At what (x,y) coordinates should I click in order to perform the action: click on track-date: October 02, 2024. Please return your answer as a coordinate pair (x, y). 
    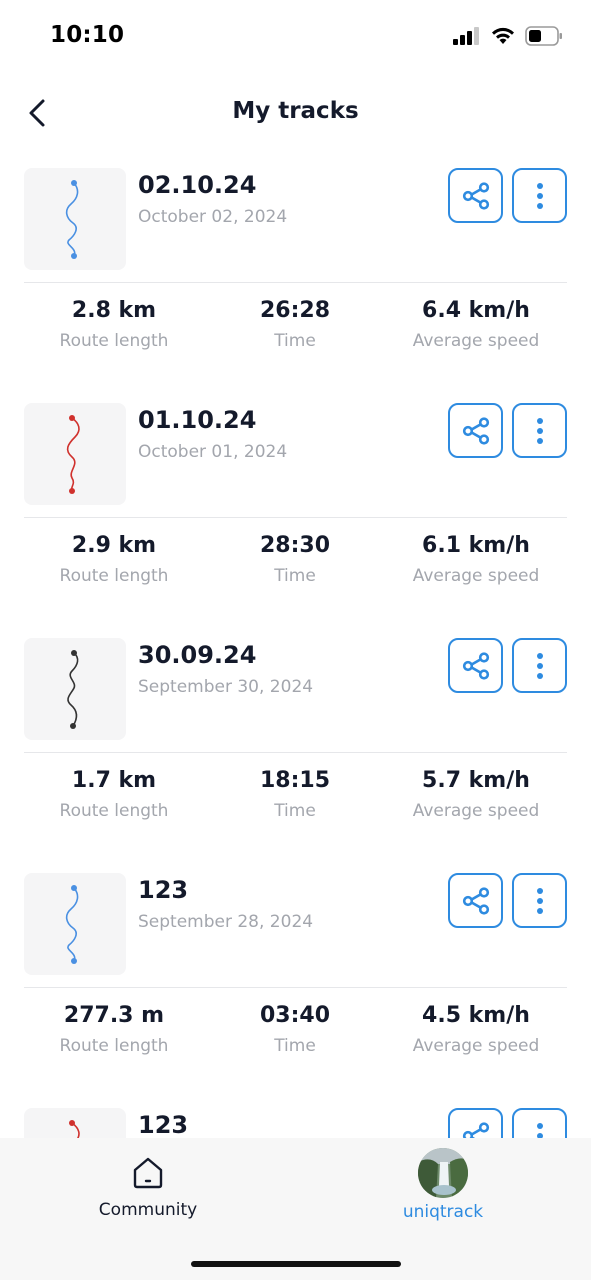
    Looking at the image, I should click on (213, 217).